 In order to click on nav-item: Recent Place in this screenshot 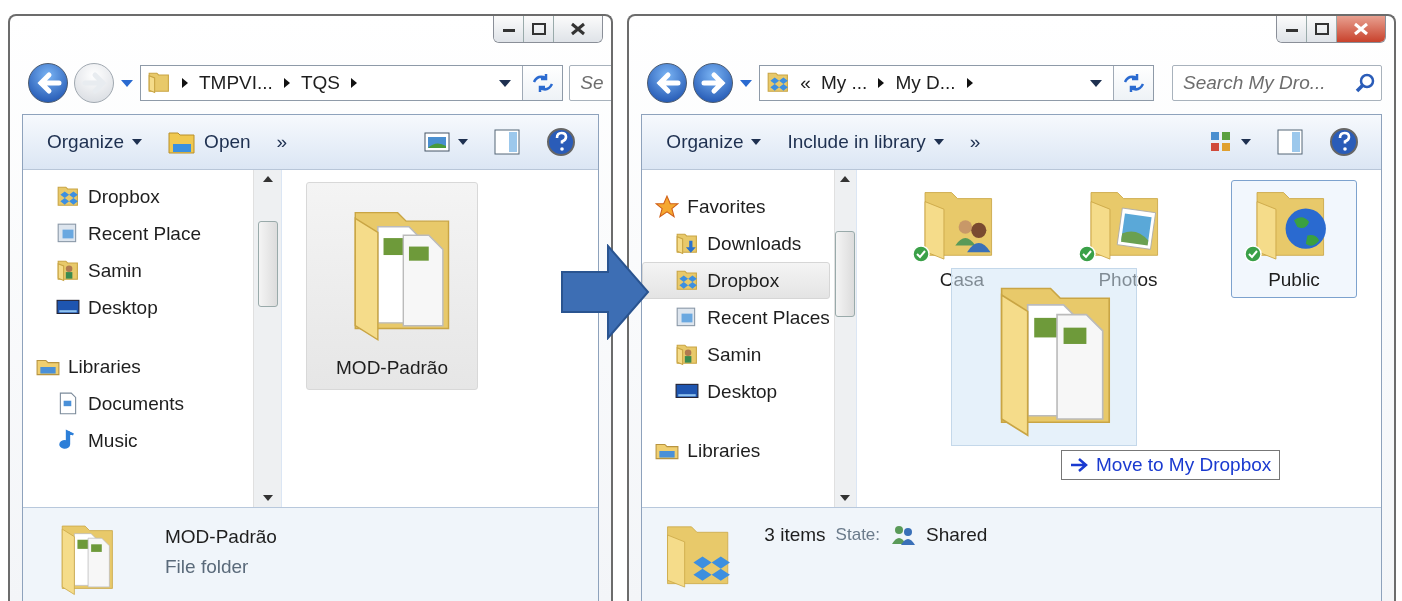, I will do `click(136, 233)`.